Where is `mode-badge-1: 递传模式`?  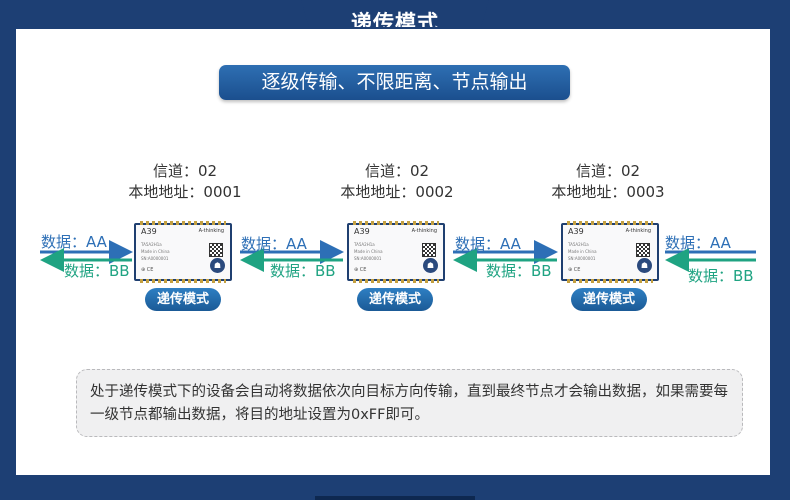 mode-badge-1: 递传模式 is located at coordinates (183, 299).